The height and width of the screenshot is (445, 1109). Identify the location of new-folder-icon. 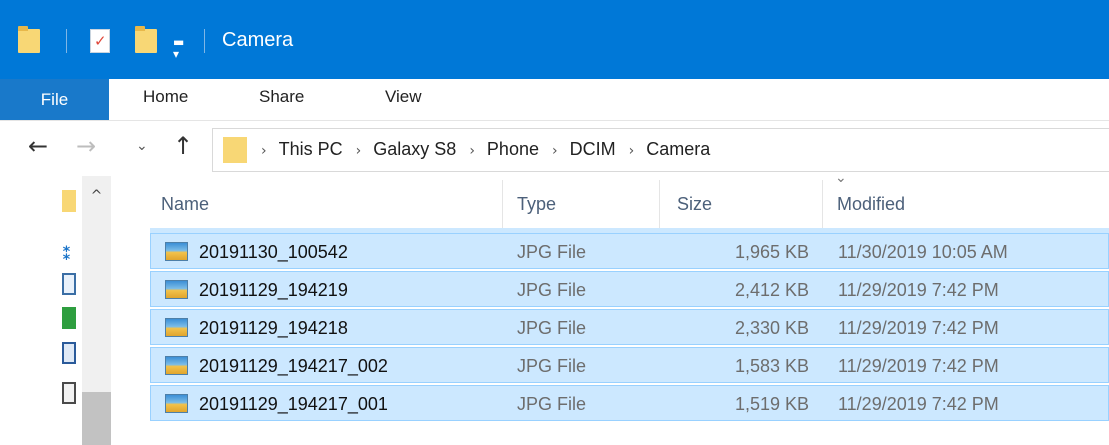
(146, 39).